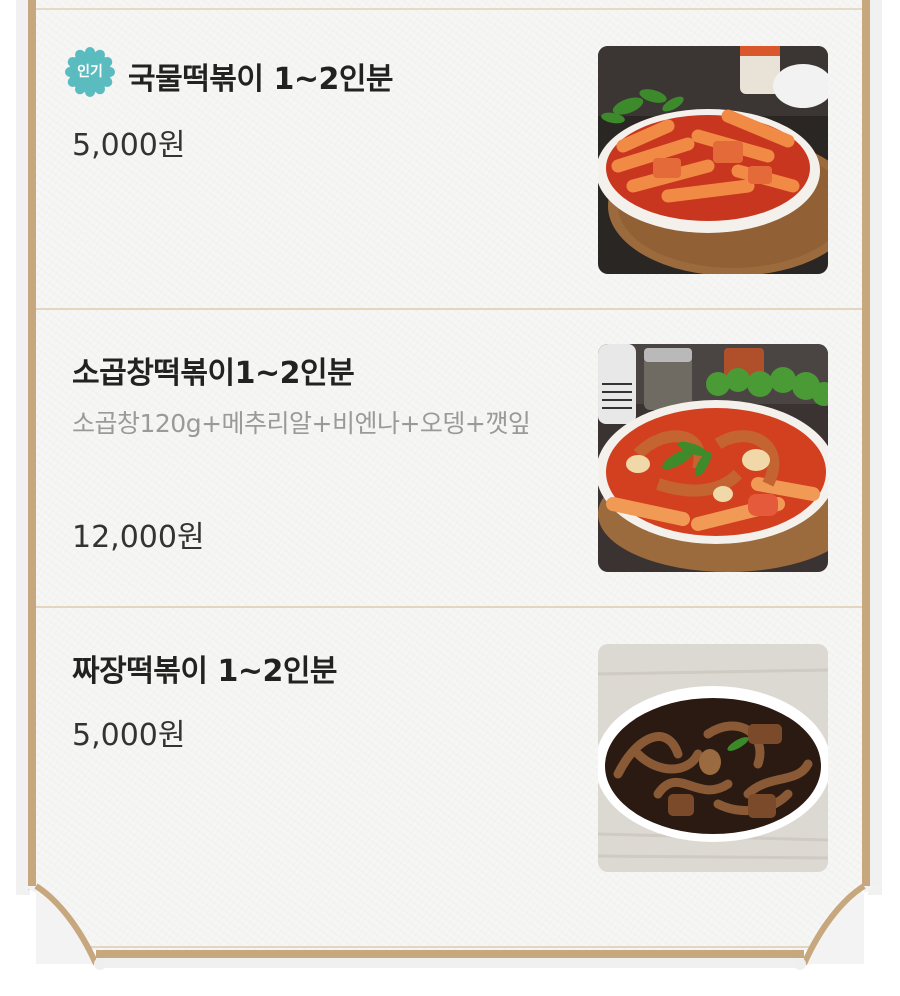  What do you see at coordinates (213, 373) in the screenshot?
I see `item-name: 소곱창떡볶이1~2인분` at bounding box center [213, 373].